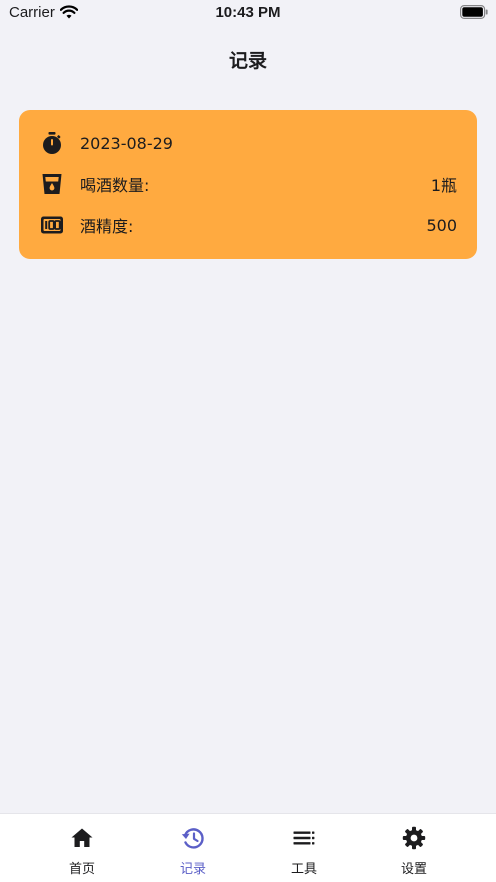 This screenshot has height=882, width=496. Describe the element at coordinates (115, 185) in the screenshot. I see `drink-count-label: 喝酒数量:` at that location.